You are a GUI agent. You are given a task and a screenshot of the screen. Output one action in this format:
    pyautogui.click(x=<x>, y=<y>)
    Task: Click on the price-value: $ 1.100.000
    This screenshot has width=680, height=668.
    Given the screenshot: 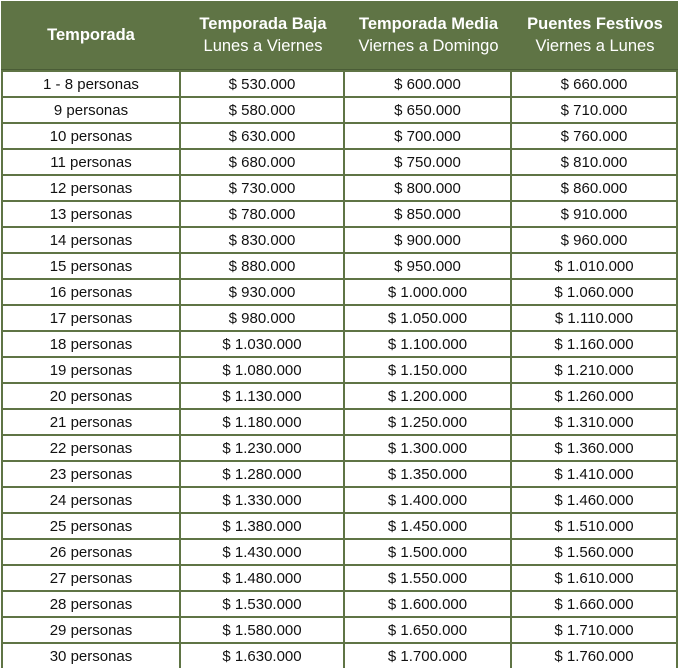 What is the action you would take?
    pyautogui.click(x=427, y=344)
    